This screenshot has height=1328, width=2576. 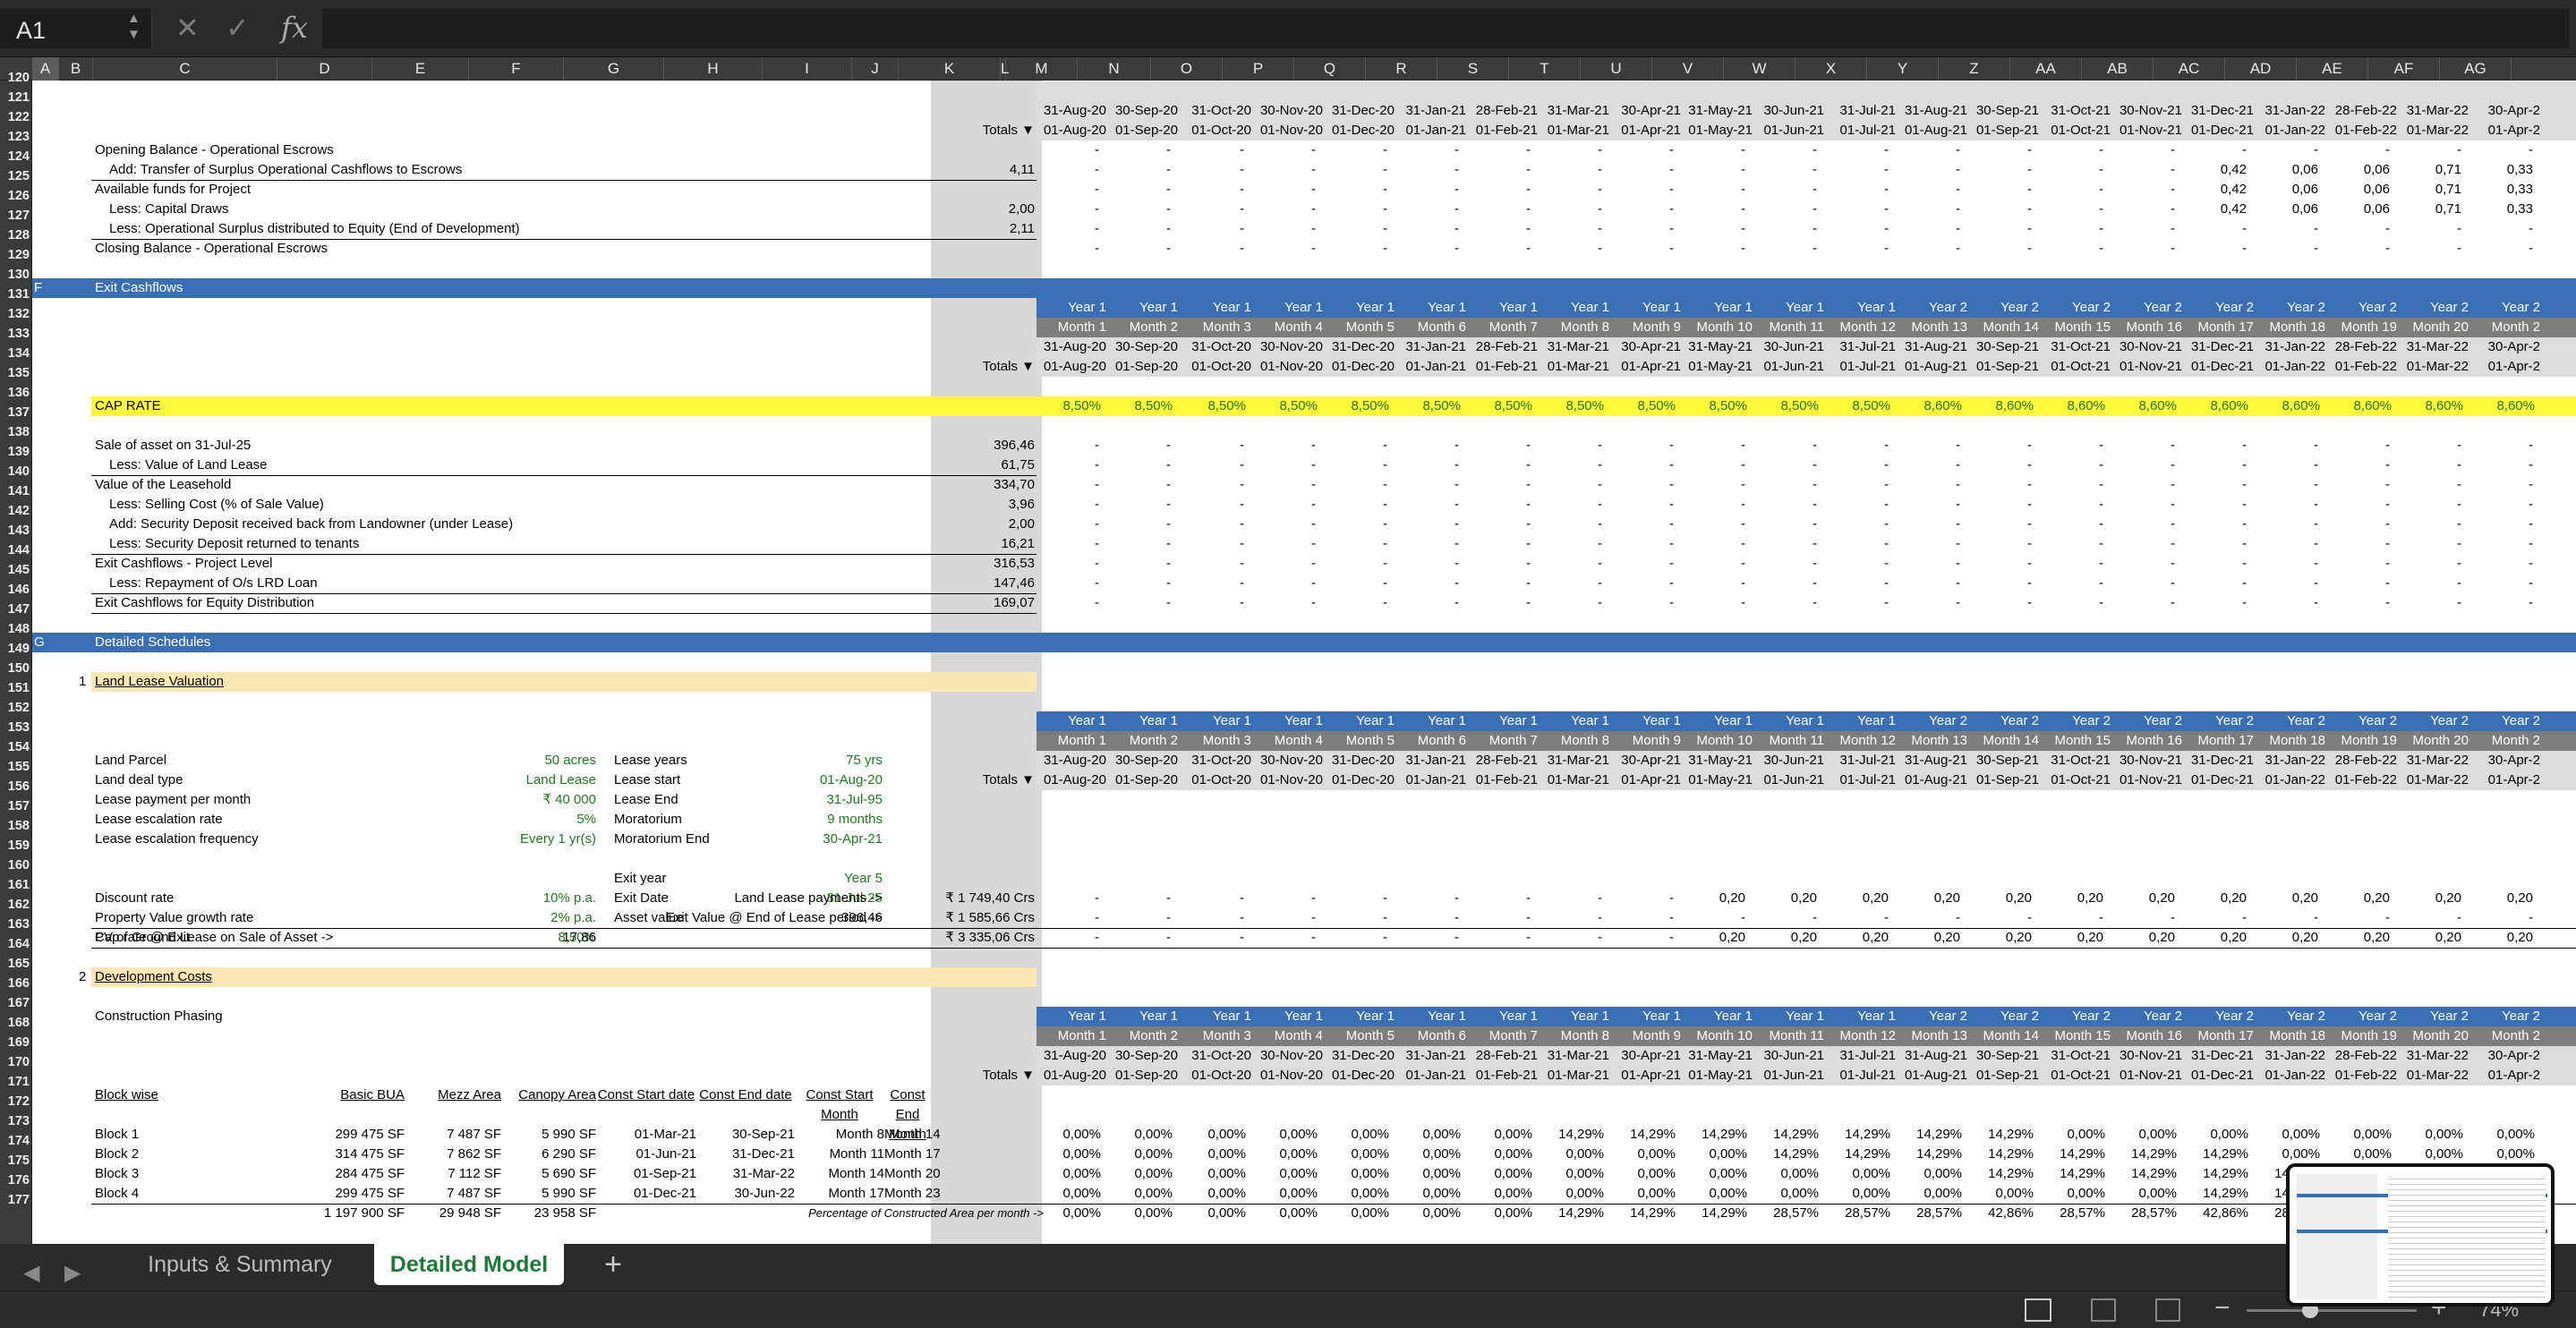 What do you see at coordinates (16, 786) in the screenshot?
I see `row-header: 156` at bounding box center [16, 786].